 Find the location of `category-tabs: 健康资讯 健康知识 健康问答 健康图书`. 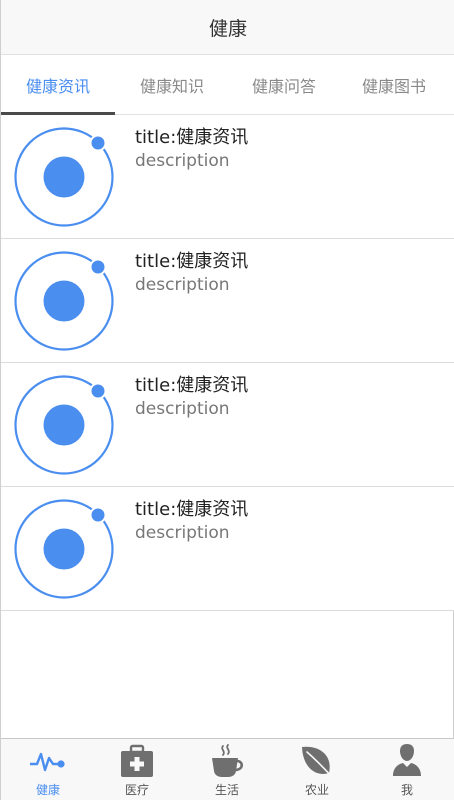

category-tabs: 健康资讯 健康知识 健康问答 健康图书 is located at coordinates (227, 85).